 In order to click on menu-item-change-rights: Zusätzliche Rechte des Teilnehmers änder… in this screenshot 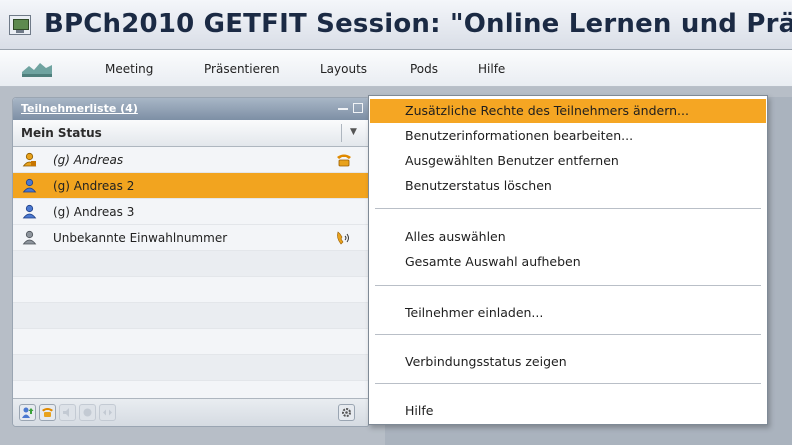, I will do `click(568, 111)`.